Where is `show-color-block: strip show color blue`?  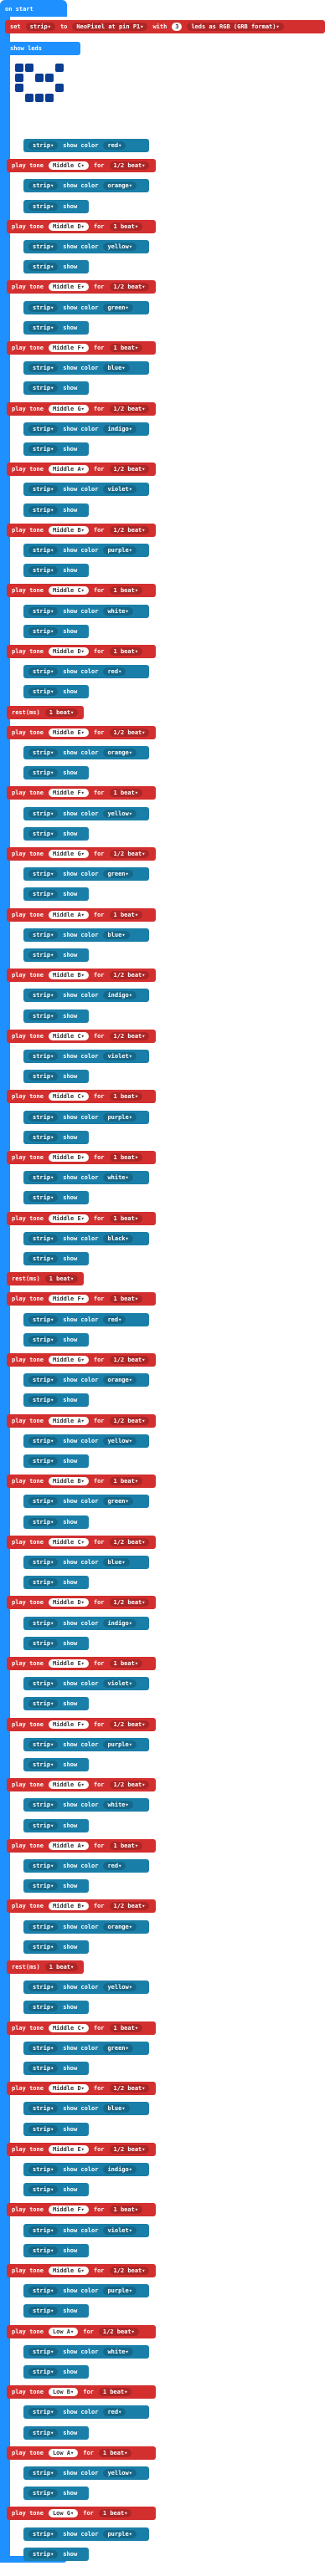
show-color-block: strip show color blue is located at coordinates (86, 368).